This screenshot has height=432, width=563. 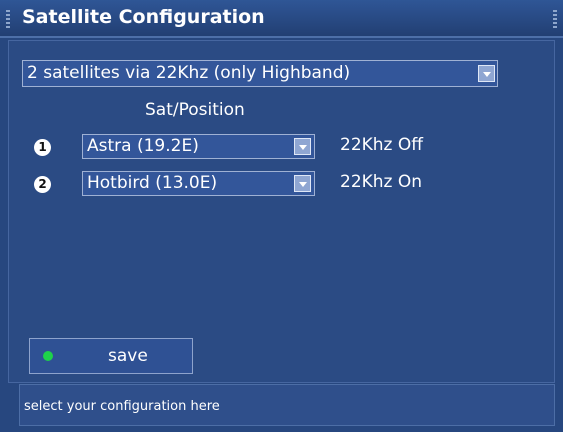 What do you see at coordinates (143, 146) in the screenshot?
I see `satellite-value-1: Astra (19.2E)` at bounding box center [143, 146].